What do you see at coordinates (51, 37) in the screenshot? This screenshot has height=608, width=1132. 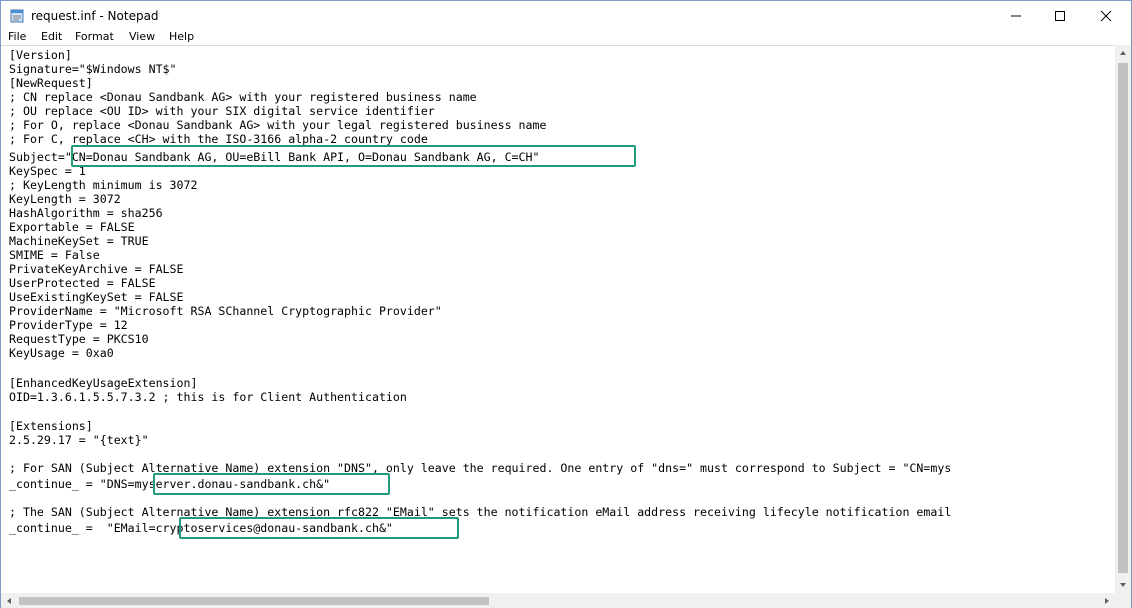 I see `menu-edit: Edit` at bounding box center [51, 37].